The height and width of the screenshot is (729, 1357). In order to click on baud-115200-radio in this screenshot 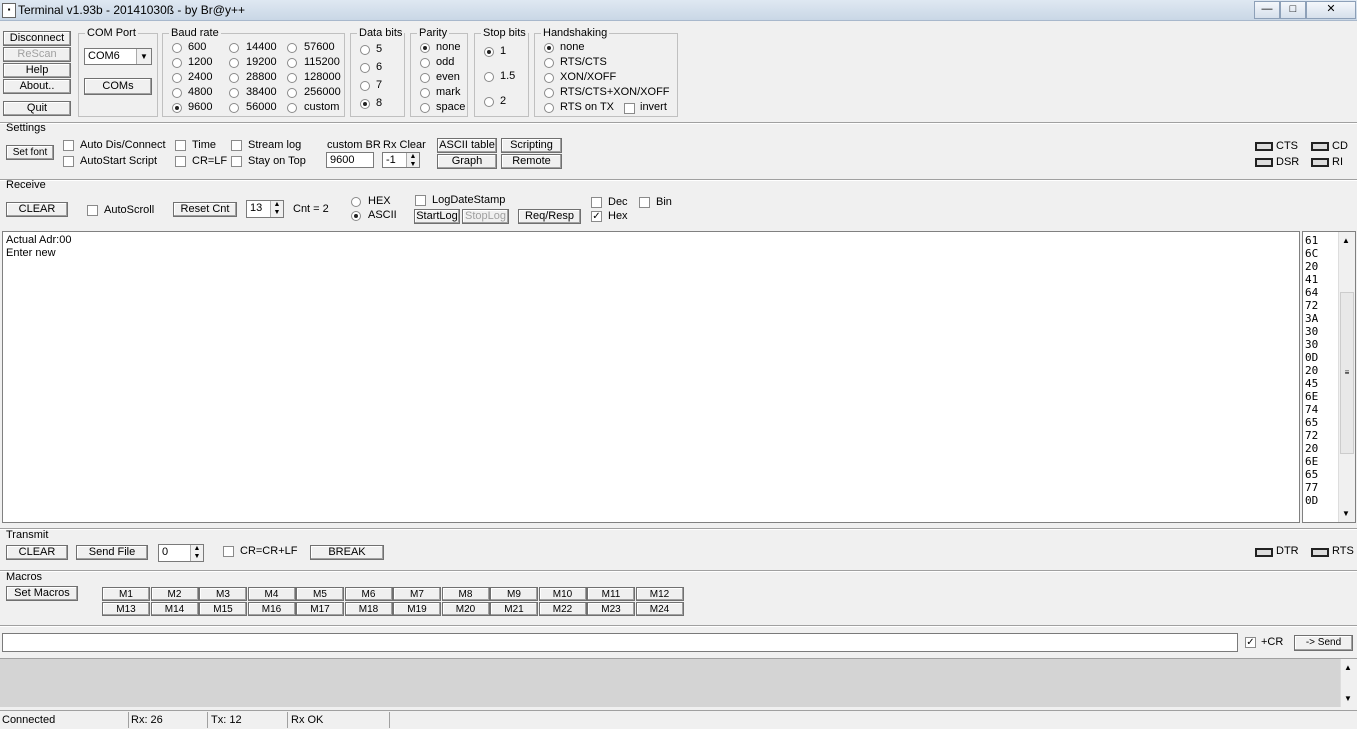, I will do `click(292, 63)`.